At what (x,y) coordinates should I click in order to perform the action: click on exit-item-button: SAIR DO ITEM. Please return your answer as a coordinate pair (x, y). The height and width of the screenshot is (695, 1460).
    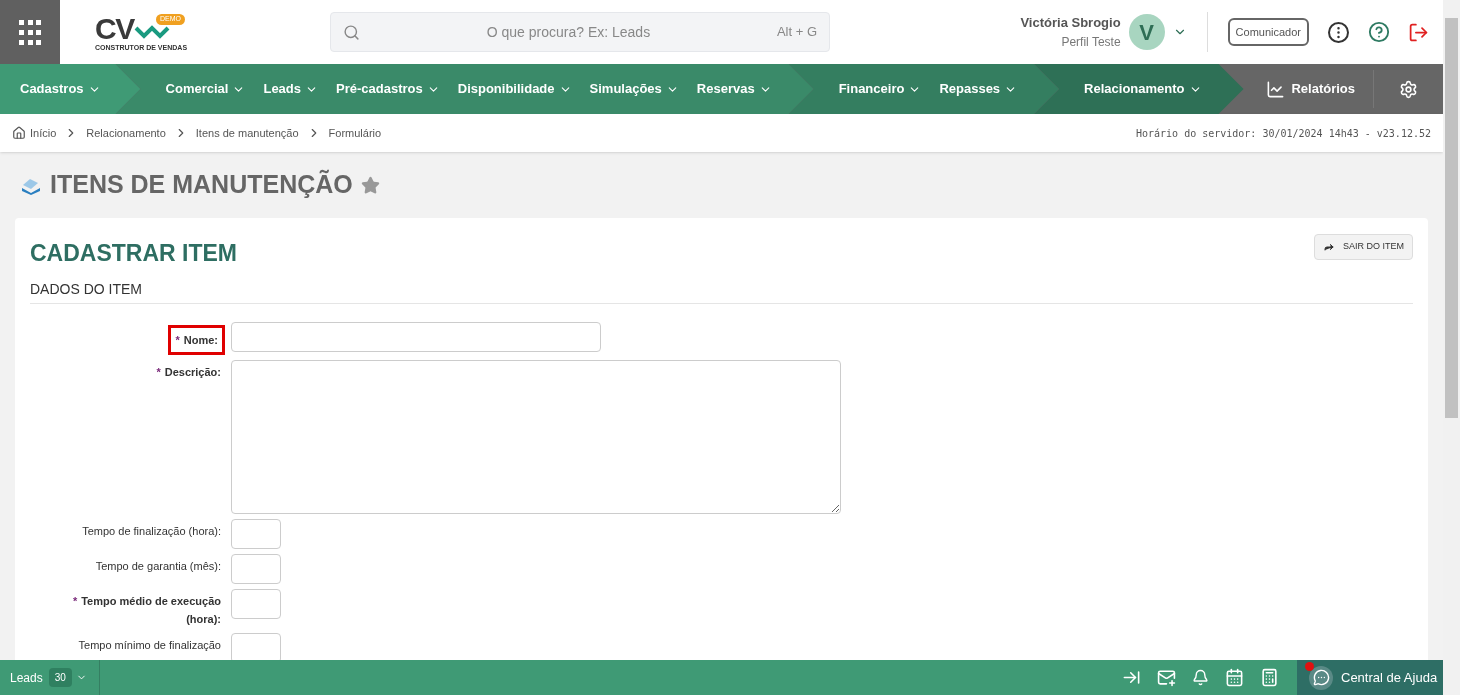
    Looking at the image, I should click on (1363, 247).